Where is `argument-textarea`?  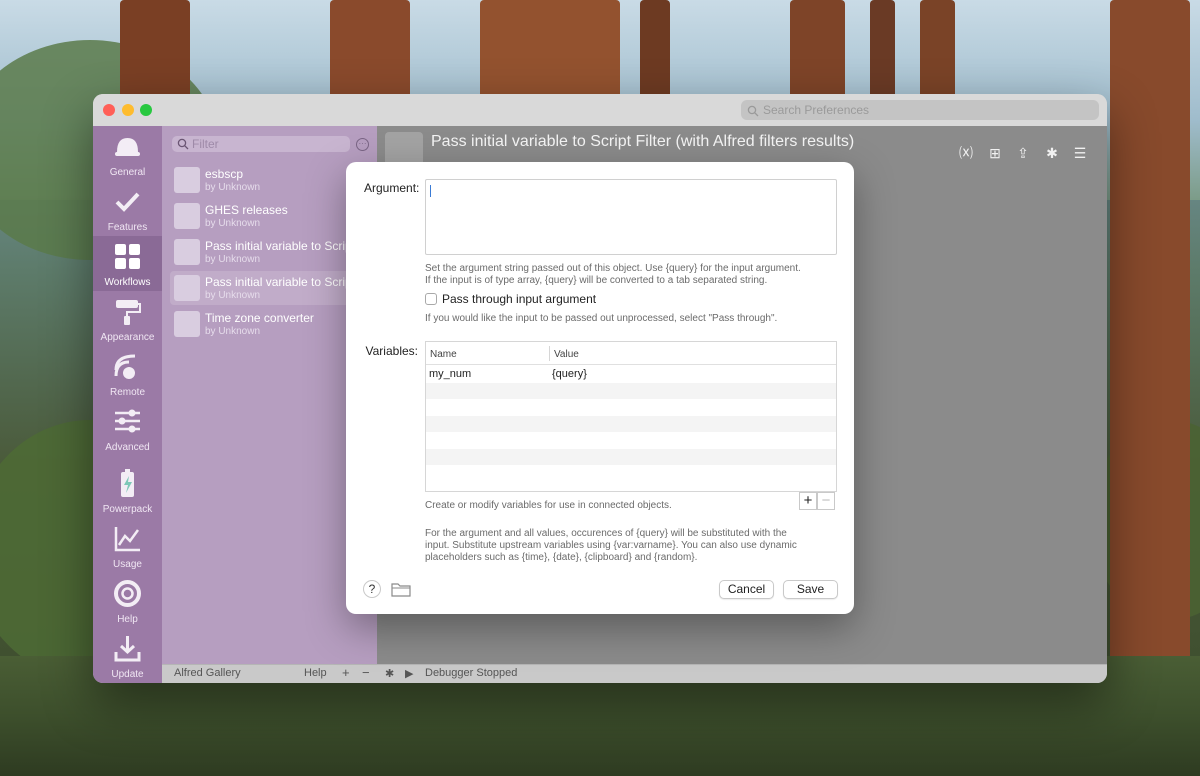 argument-textarea is located at coordinates (631, 217).